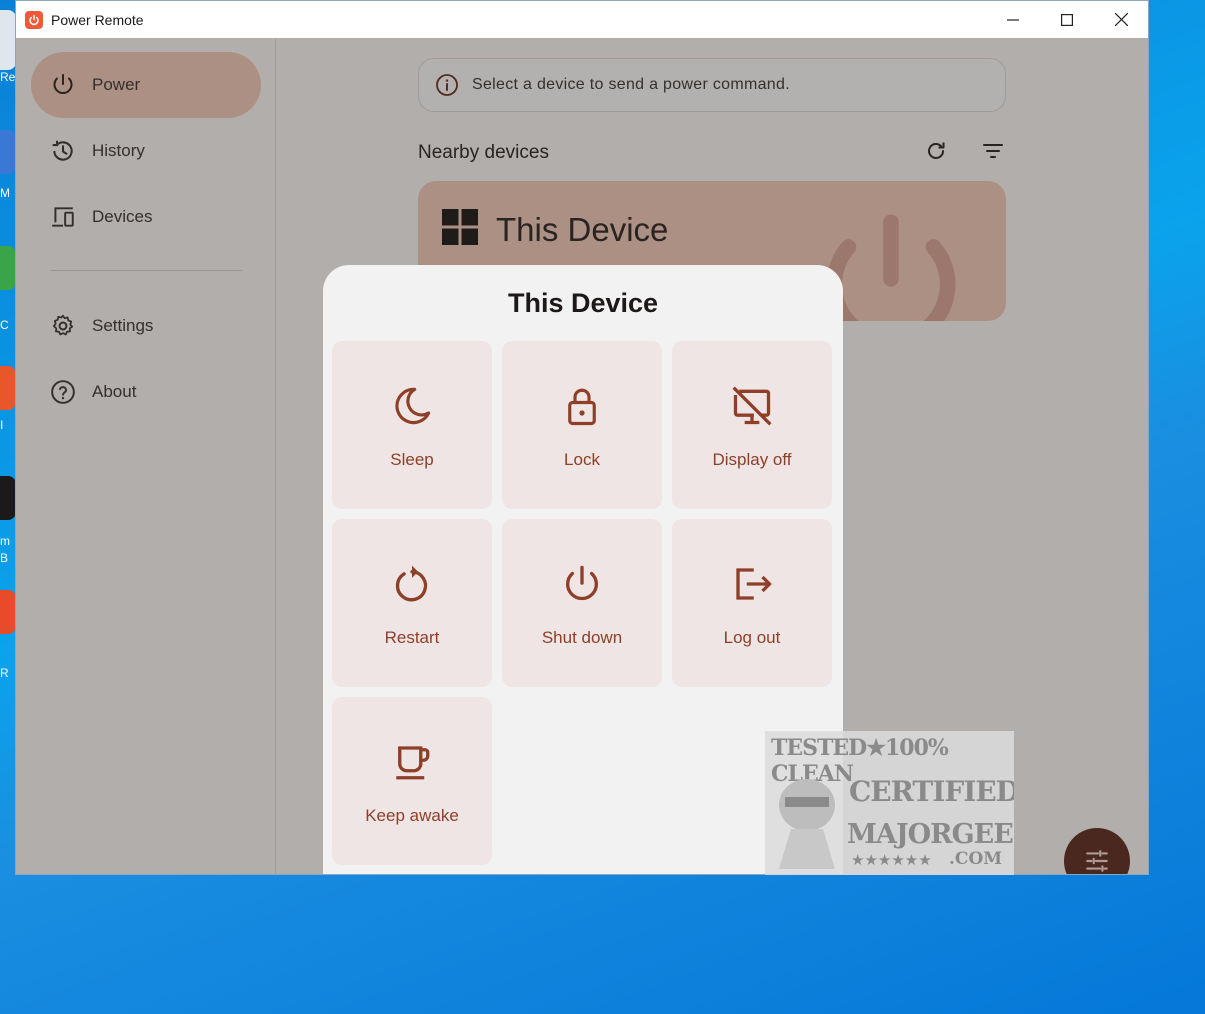  Describe the element at coordinates (807, 824) in the screenshot. I see `mascot-image` at that location.